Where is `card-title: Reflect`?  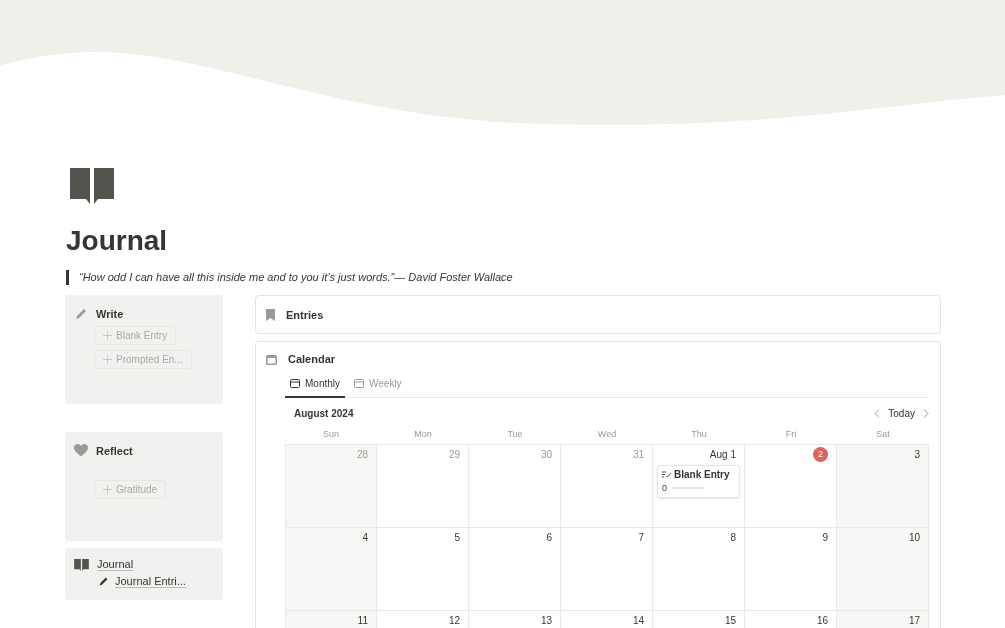 card-title: Reflect is located at coordinates (114, 450).